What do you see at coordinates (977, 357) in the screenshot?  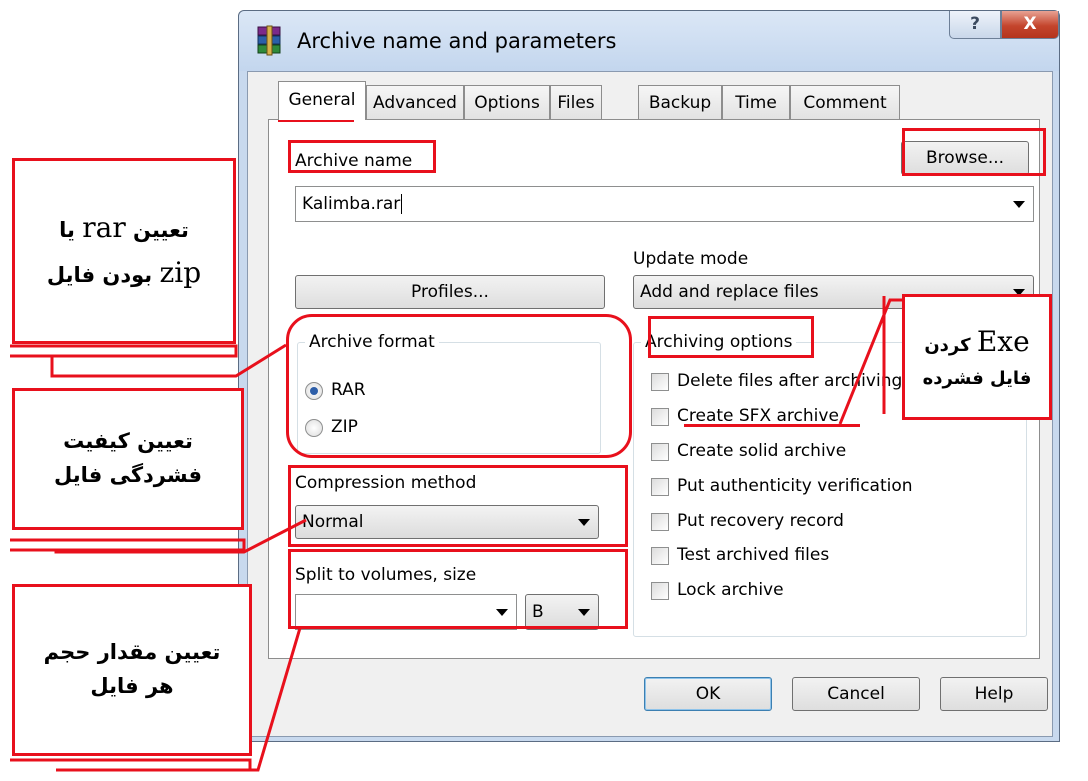 I see `note-exe-sfx: Exe کردن فایل فشرده` at bounding box center [977, 357].